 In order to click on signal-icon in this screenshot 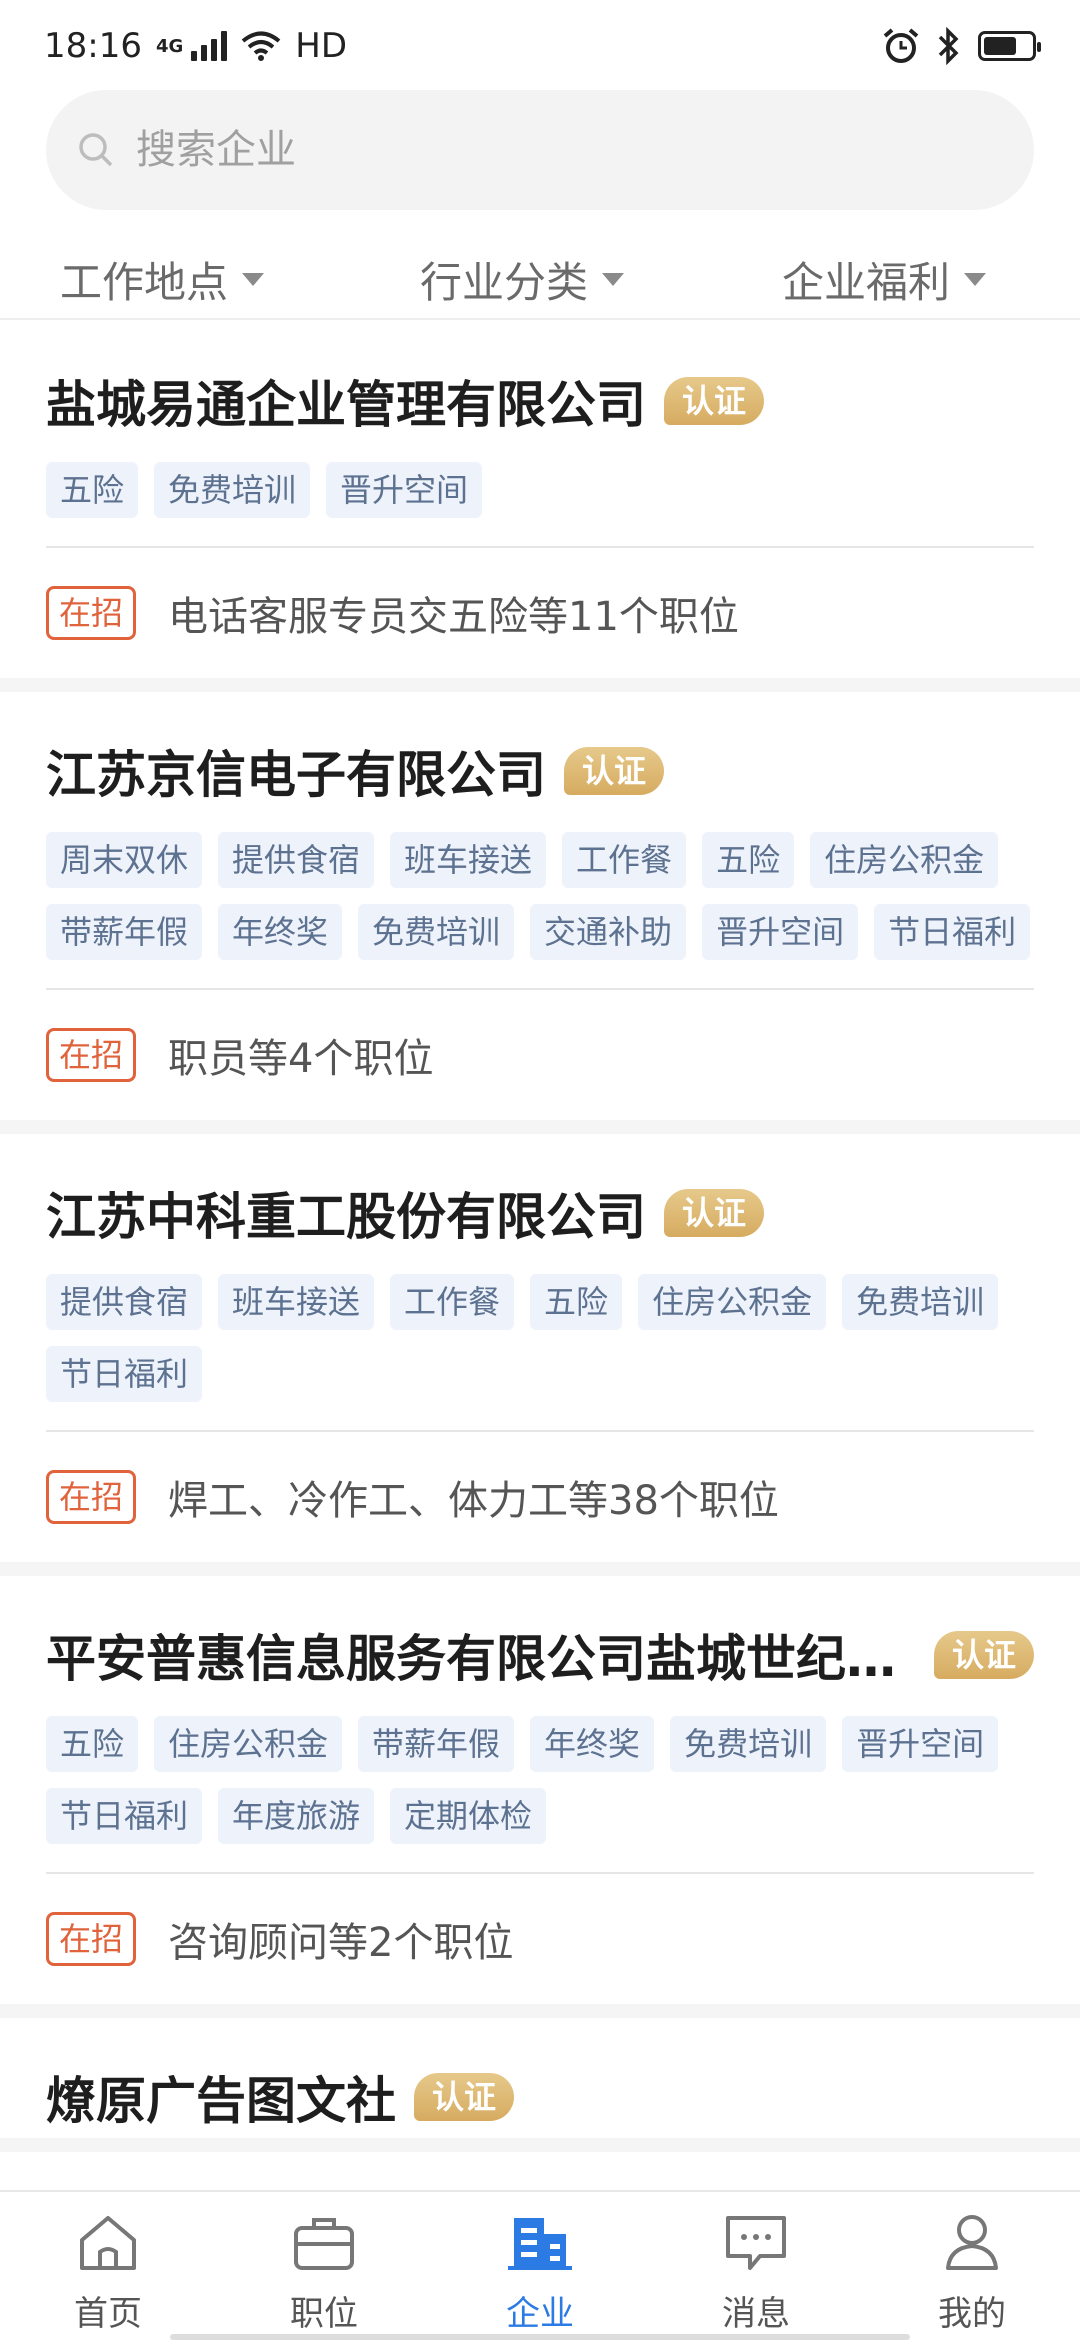, I will do `click(209, 46)`.